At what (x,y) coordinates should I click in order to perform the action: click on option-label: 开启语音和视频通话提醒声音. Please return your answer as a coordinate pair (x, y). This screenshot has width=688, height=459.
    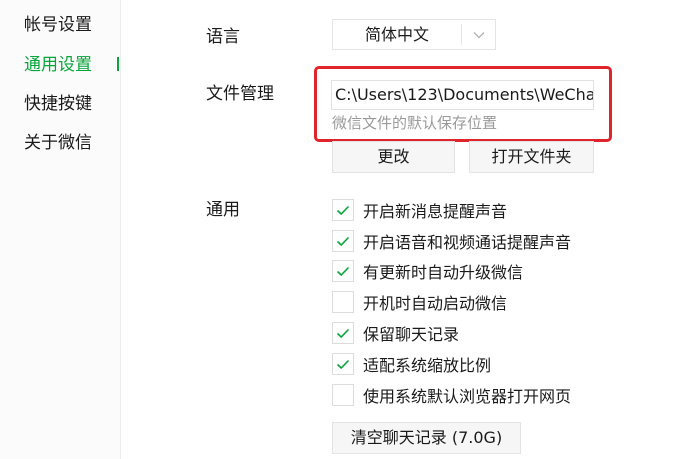
    Looking at the image, I should click on (467, 242).